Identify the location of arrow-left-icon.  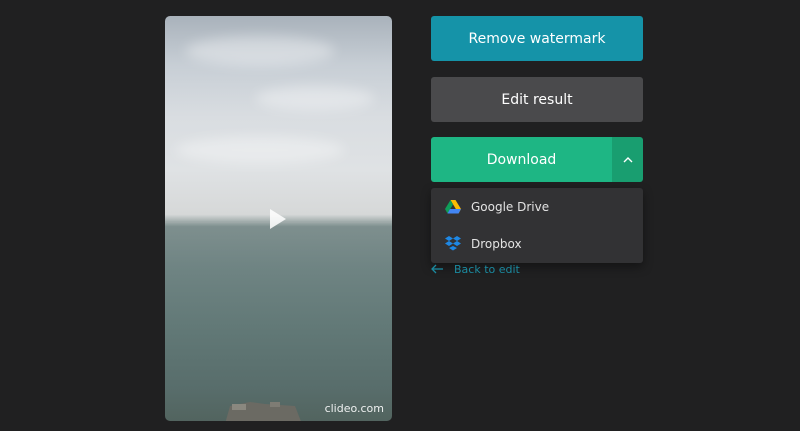
(437, 269).